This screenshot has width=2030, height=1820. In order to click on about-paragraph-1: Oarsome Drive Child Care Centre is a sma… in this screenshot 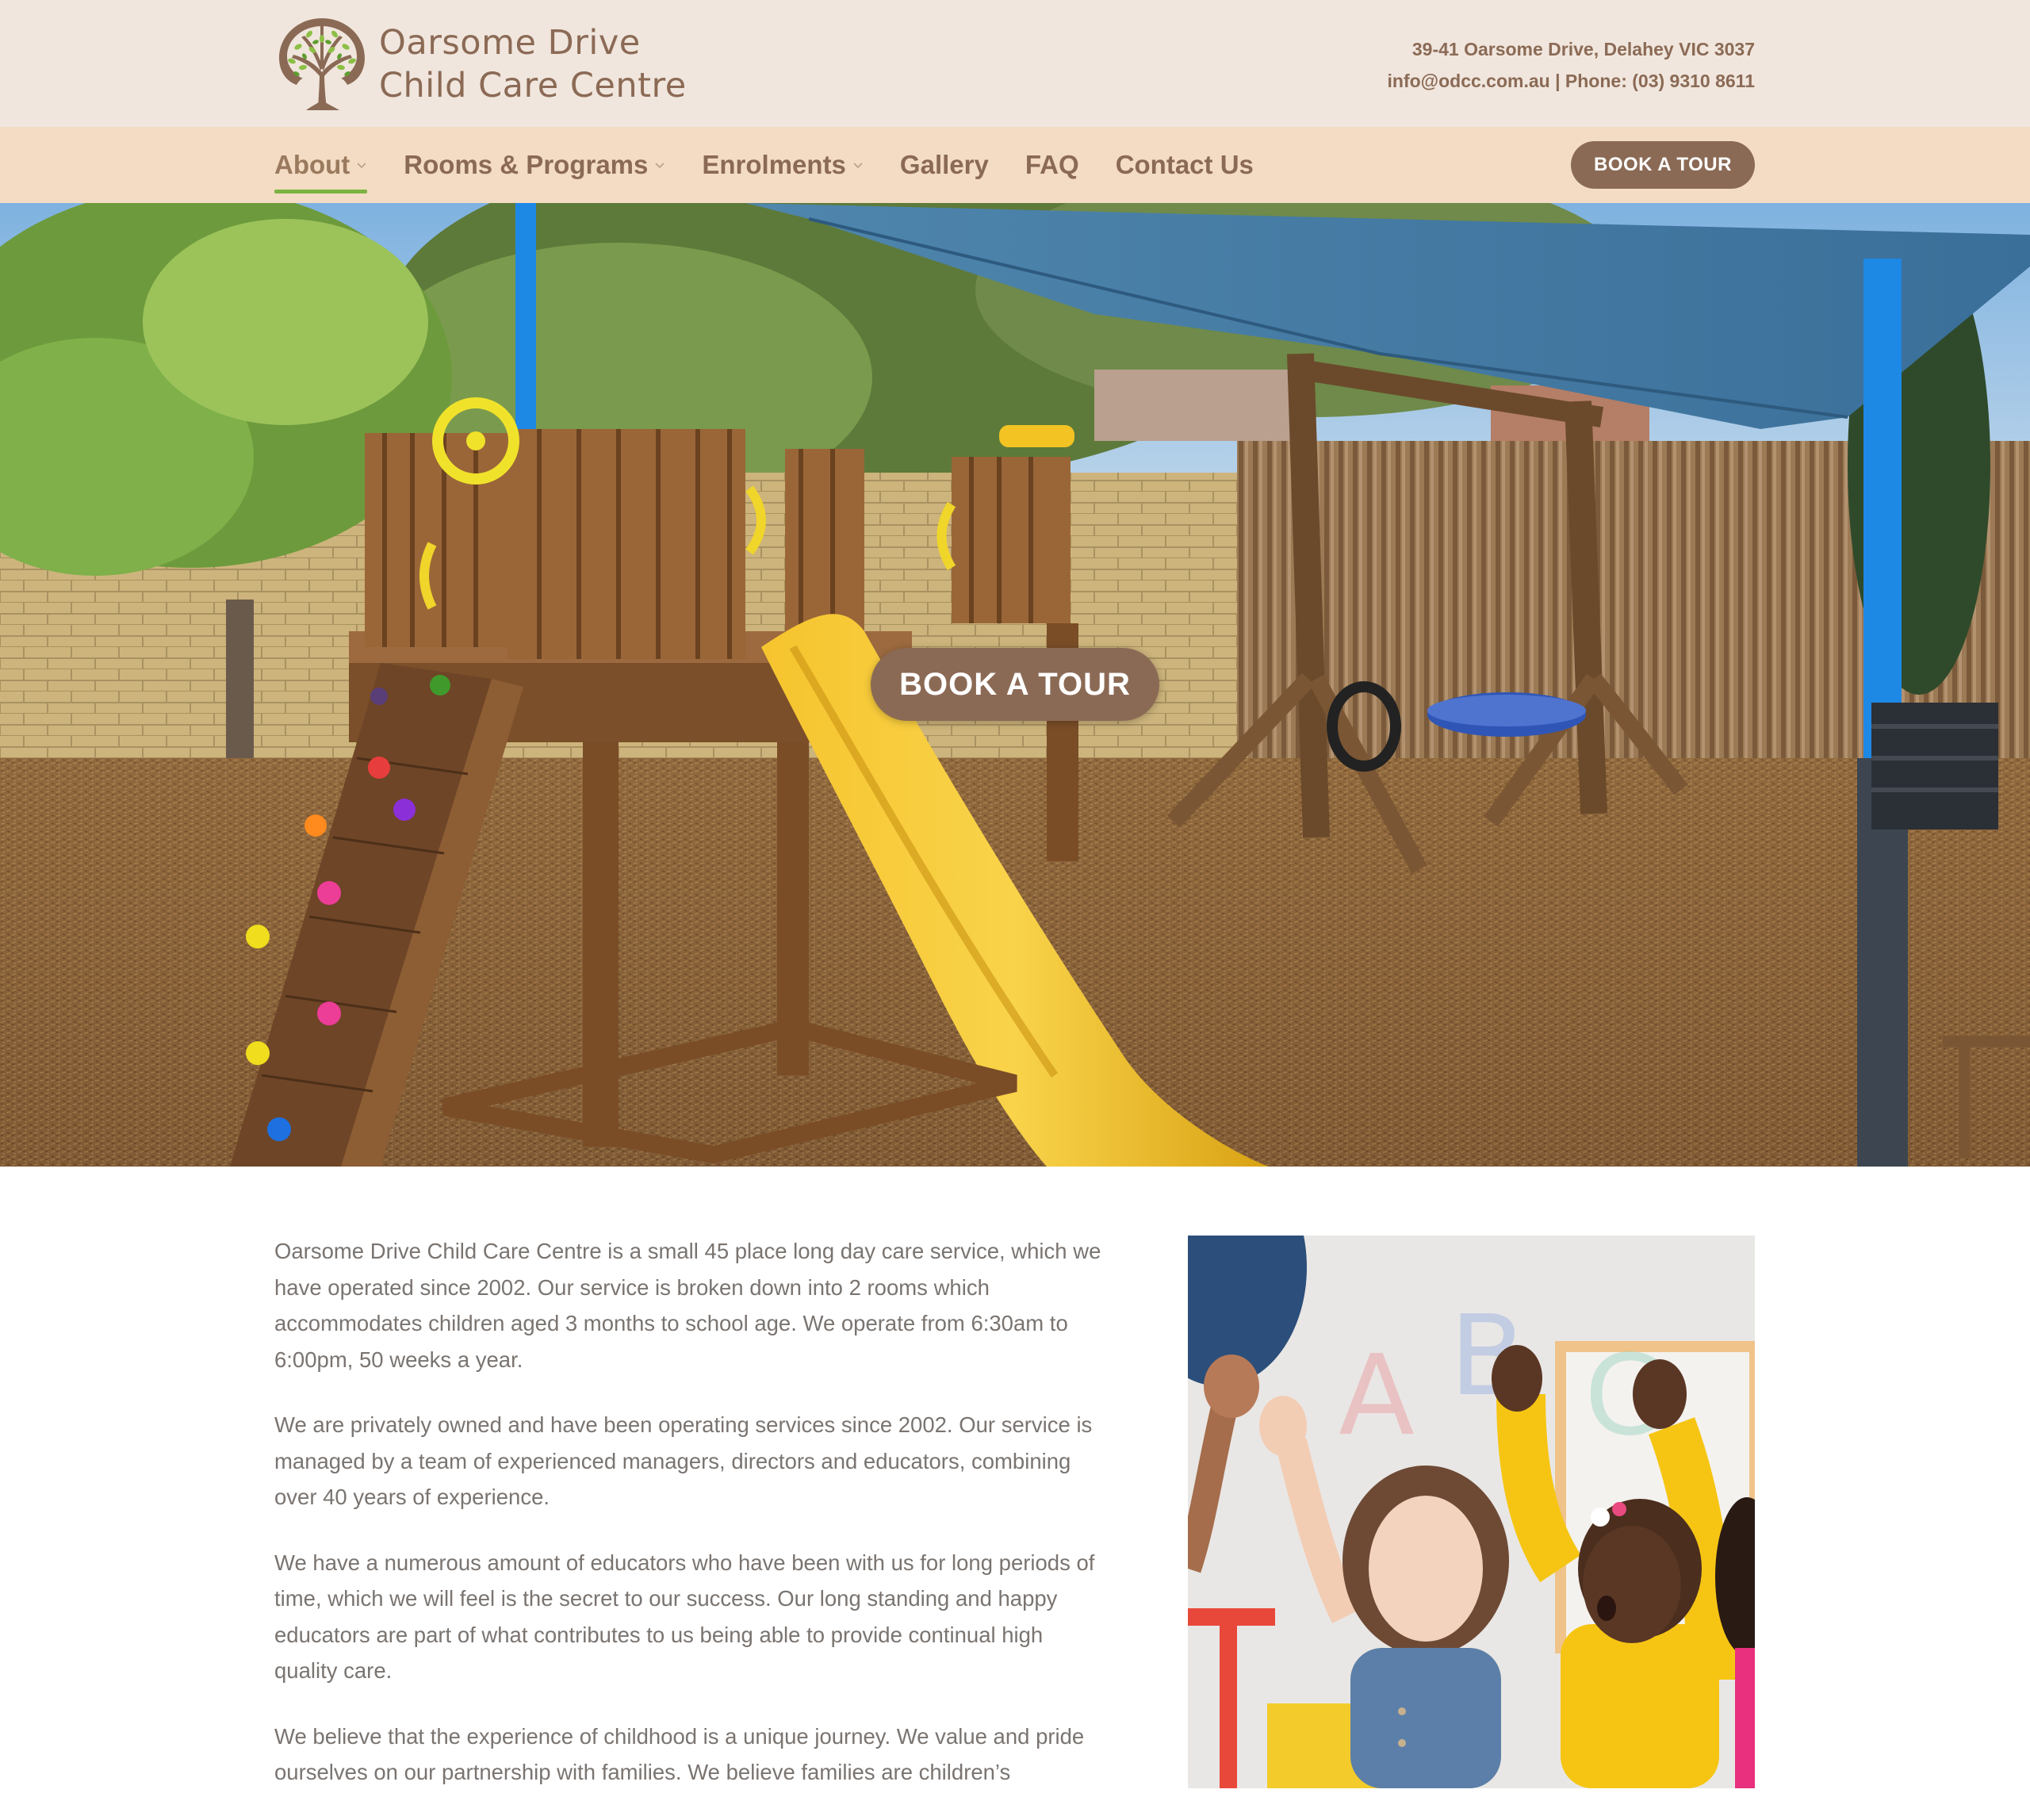, I will do `click(687, 1305)`.